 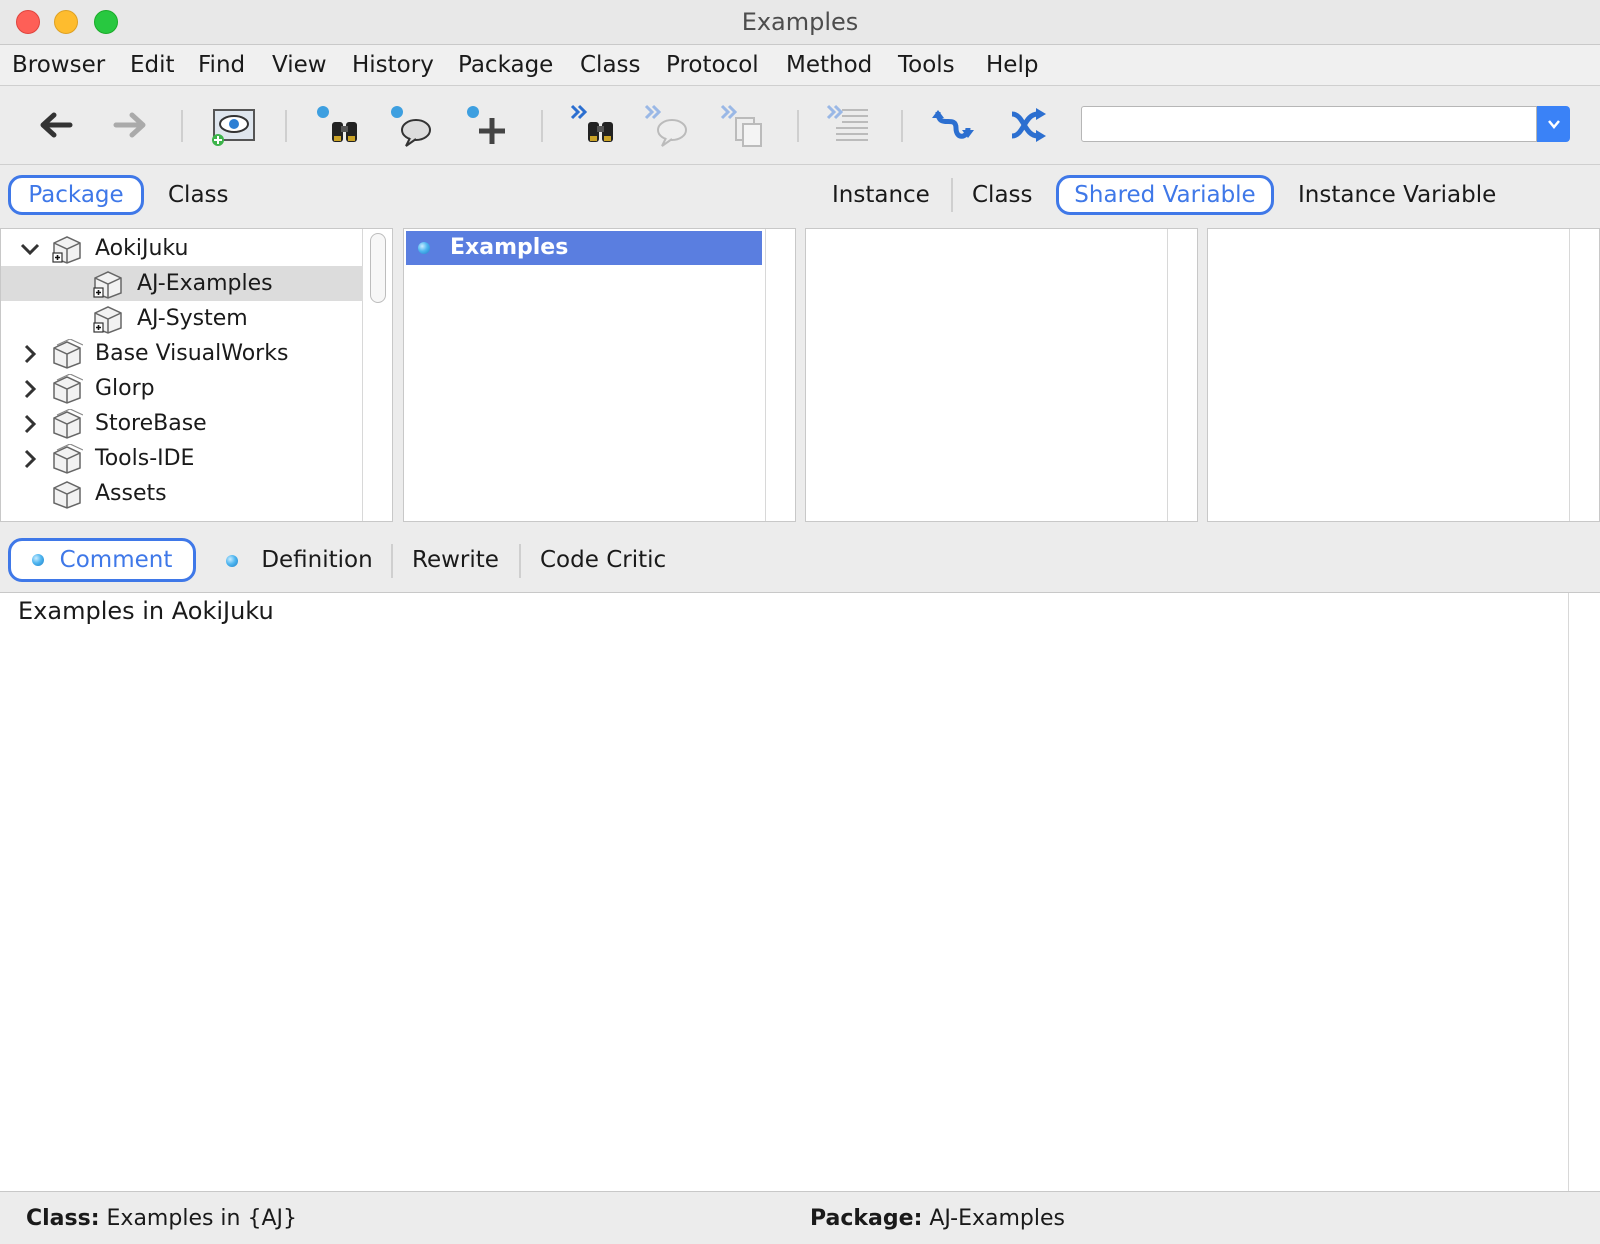 What do you see at coordinates (378, 268) in the screenshot?
I see `scrollbar-thumb` at bounding box center [378, 268].